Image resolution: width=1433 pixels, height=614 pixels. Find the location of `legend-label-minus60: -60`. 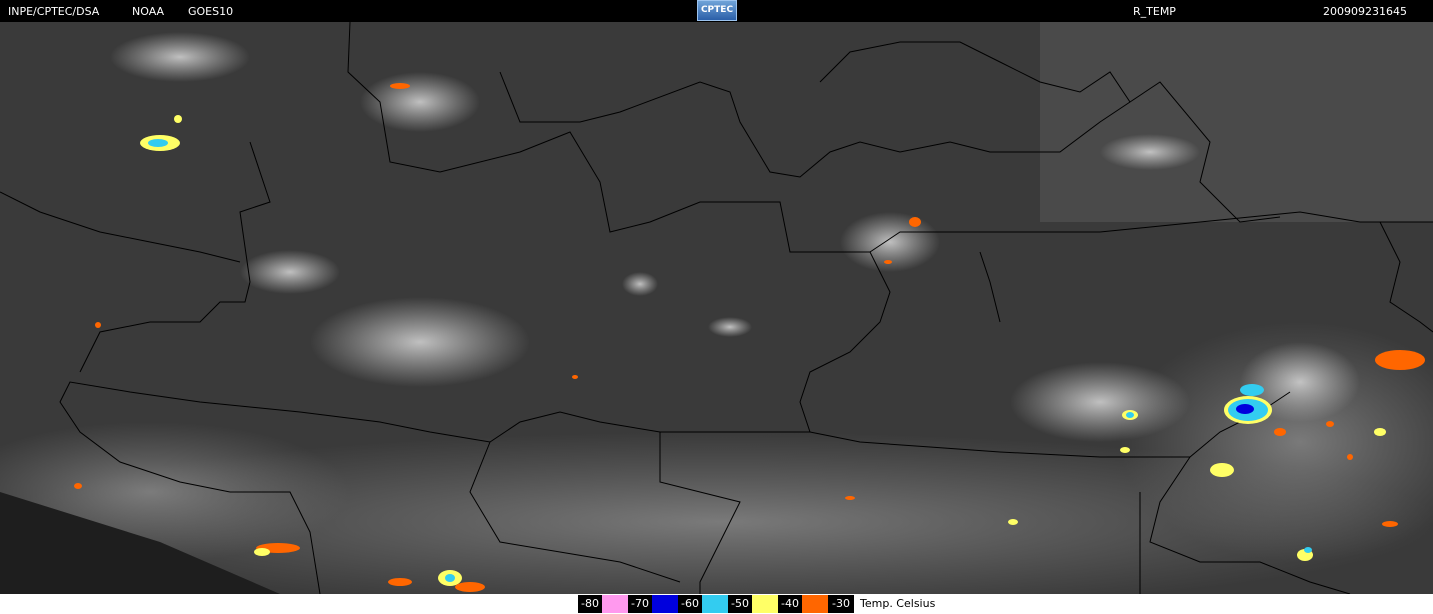

legend-label-minus60: -60 is located at coordinates (690, 604).